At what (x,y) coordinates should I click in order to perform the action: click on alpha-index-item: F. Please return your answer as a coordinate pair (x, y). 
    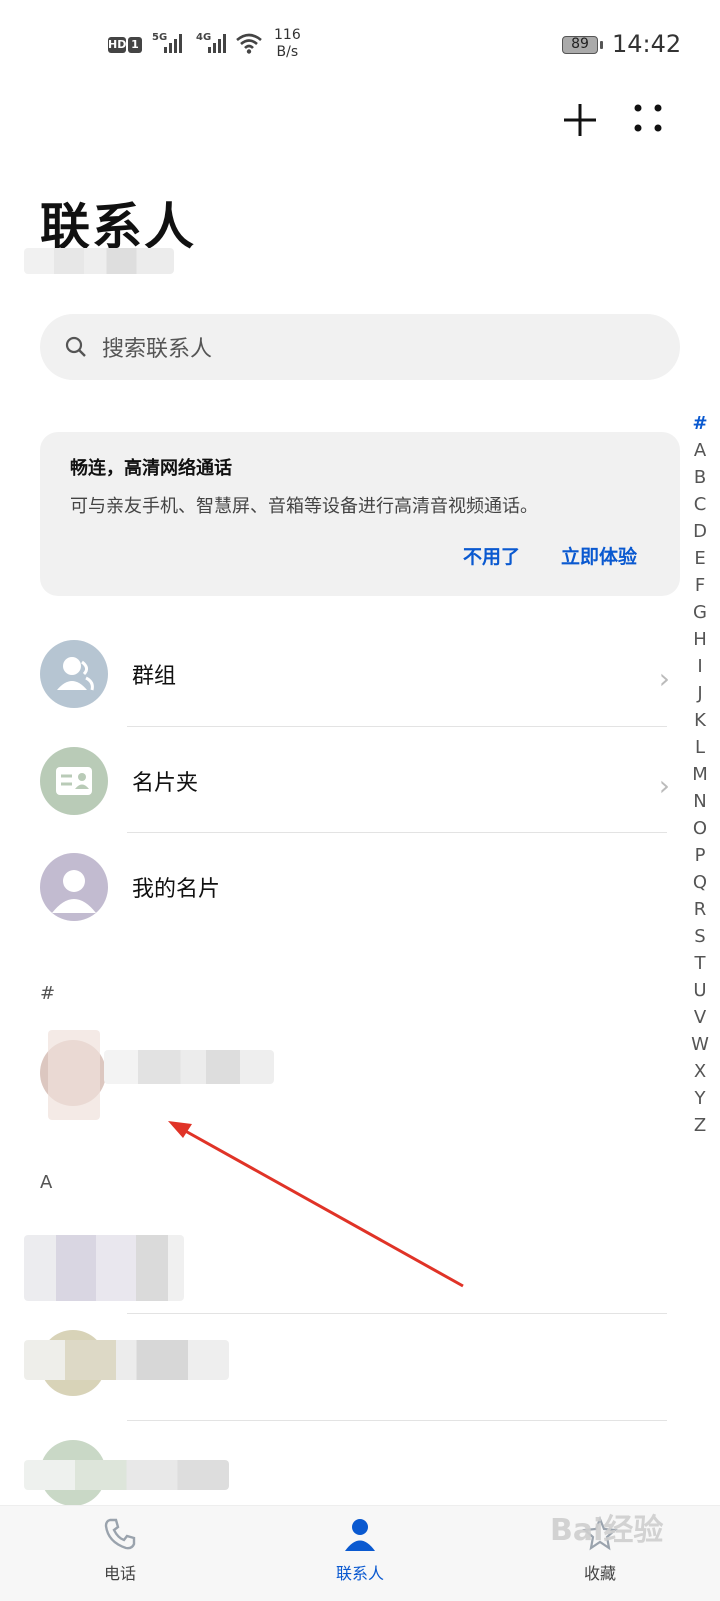
    Looking at the image, I should click on (700, 585).